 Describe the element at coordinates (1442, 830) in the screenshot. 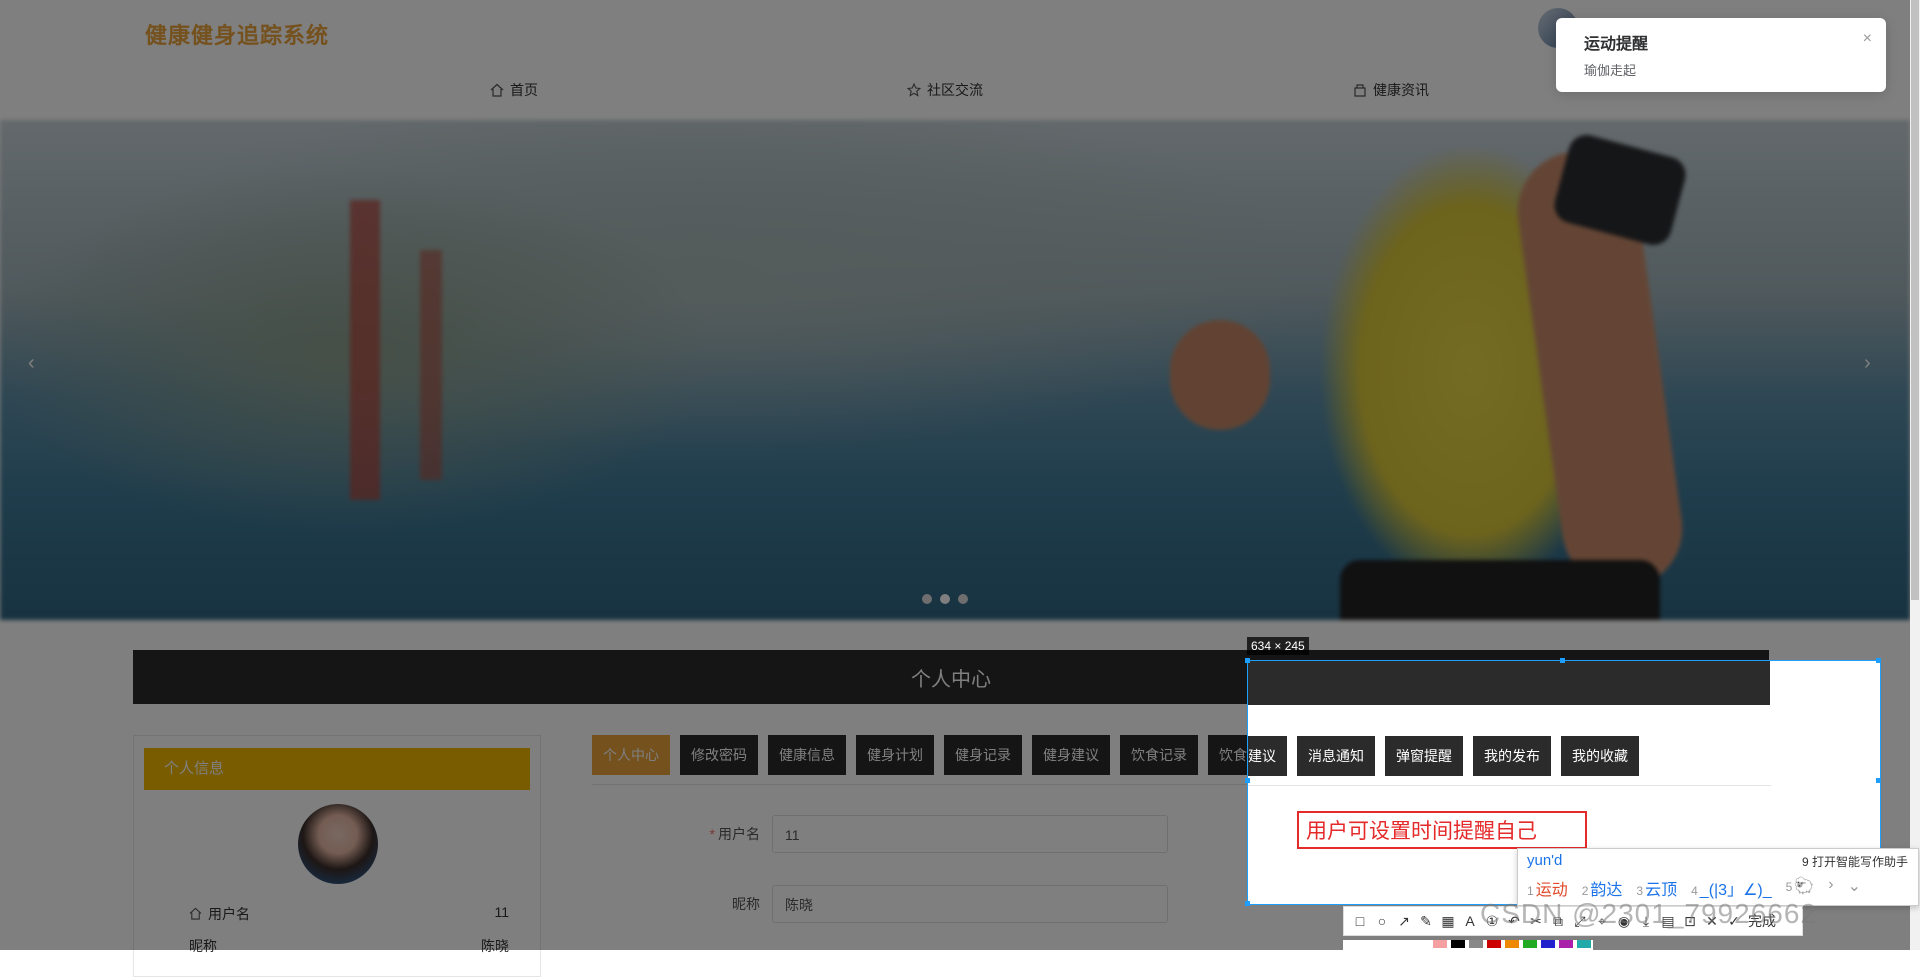

I see `annotation-textbox: 用户可设置时间提醒自己` at that location.